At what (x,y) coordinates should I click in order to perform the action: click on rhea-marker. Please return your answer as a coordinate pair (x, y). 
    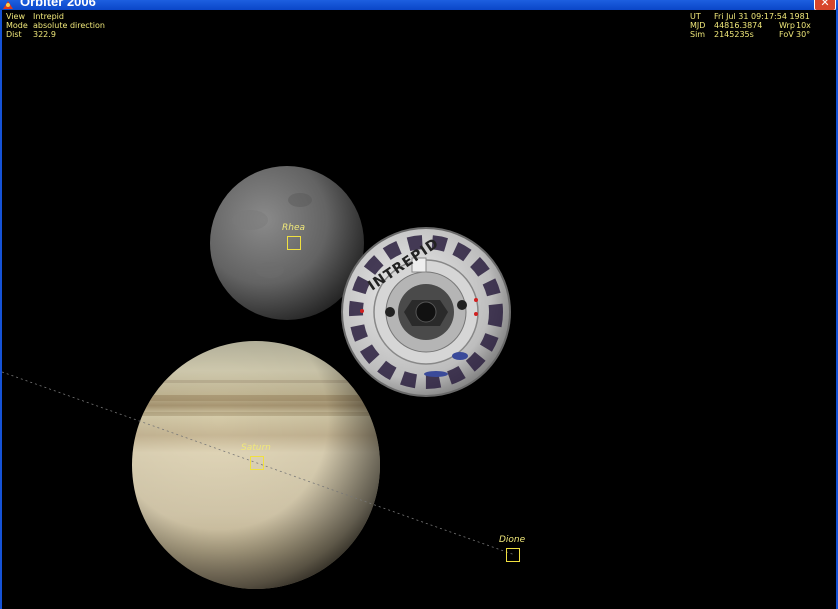
    Looking at the image, I should click on (294, 243).